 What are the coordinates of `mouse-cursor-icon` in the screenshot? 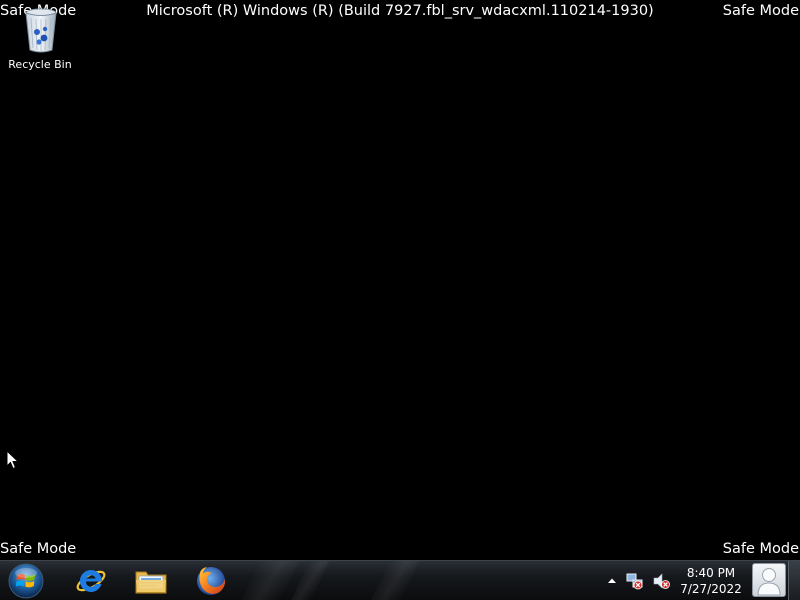 It's located at (13, 460).